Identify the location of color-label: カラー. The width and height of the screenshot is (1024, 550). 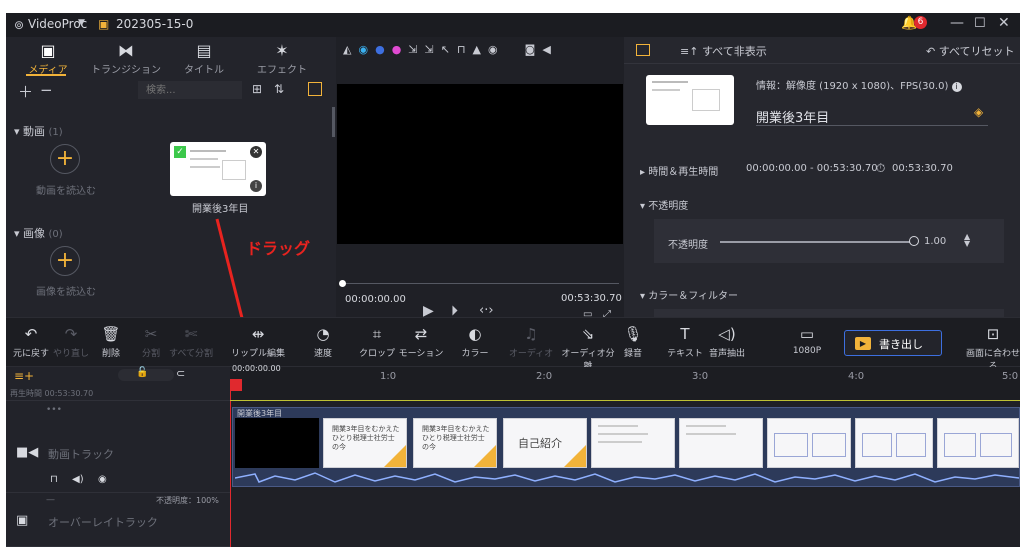
(475, 354).